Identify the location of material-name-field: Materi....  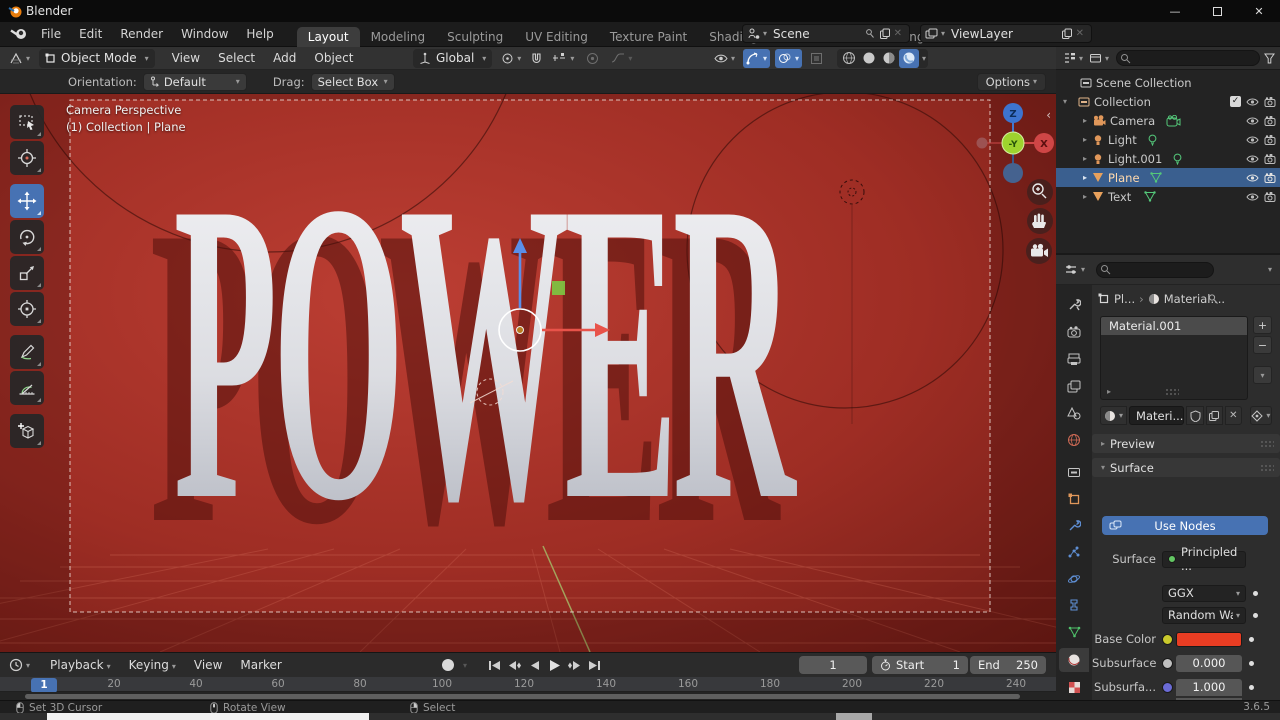
(1157, 415).